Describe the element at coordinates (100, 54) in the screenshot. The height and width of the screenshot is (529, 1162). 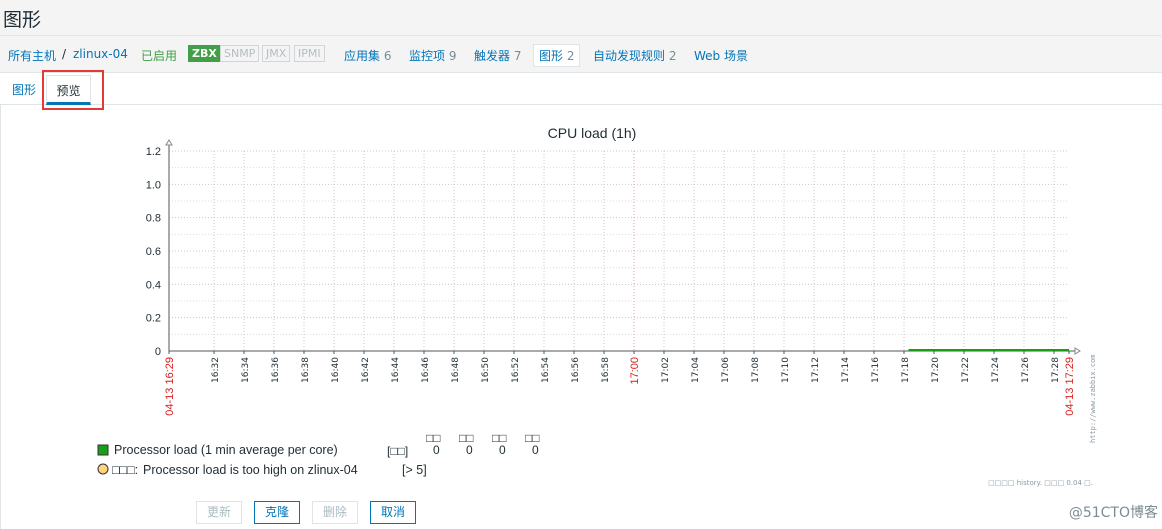
I see `breadcrumb-host: zlinux-04` at that location.